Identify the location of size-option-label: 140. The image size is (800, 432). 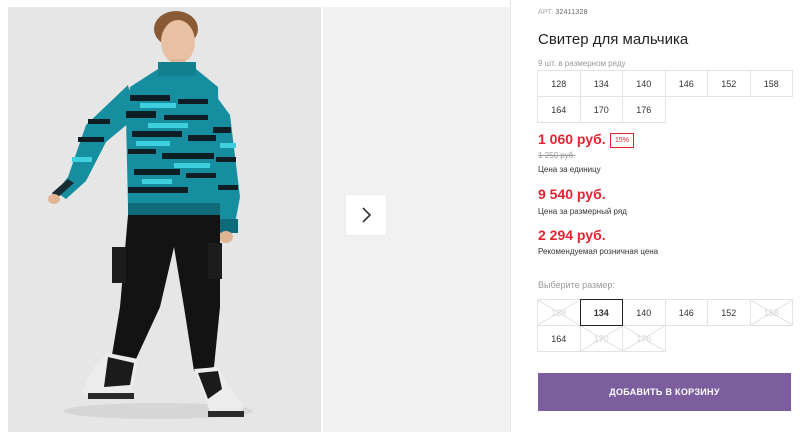
(644, 312).